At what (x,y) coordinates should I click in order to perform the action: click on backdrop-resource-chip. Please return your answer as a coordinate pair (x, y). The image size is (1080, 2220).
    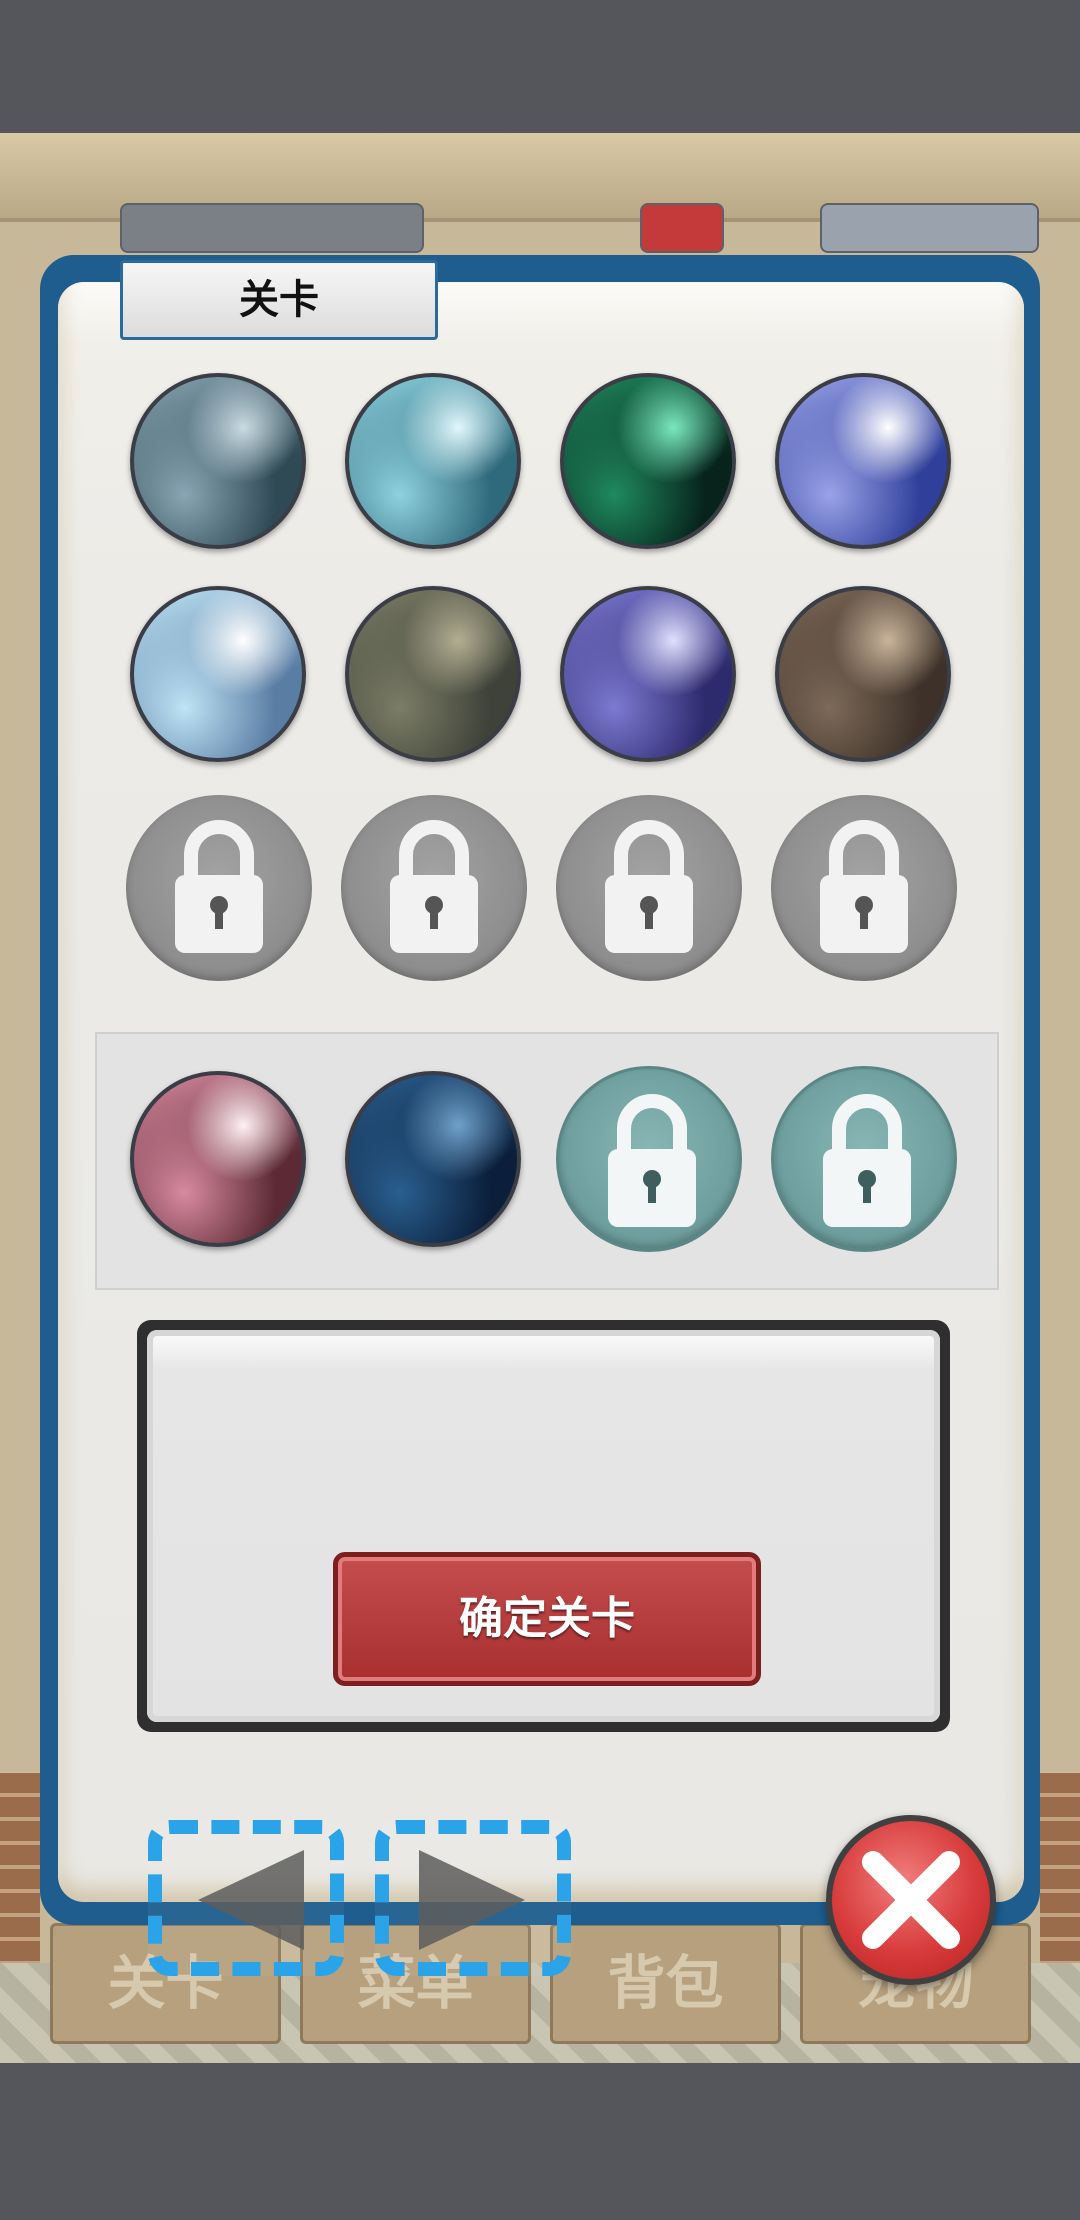
    Looking at the image, I should click on (272, 228).